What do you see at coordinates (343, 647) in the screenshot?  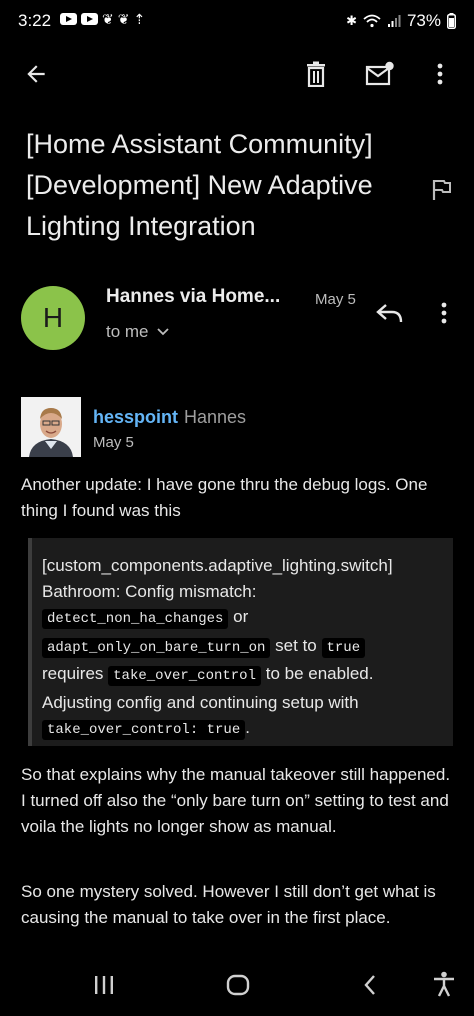 I see `inline-code: true` at bounding box center [343, 647].